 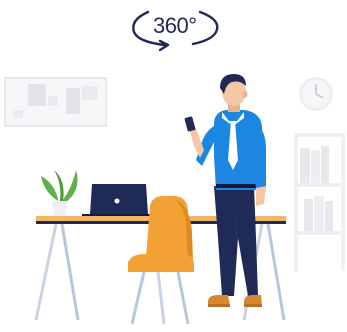 I want to click on rotate-360-icon: 360°, so click(x=175, y=31).